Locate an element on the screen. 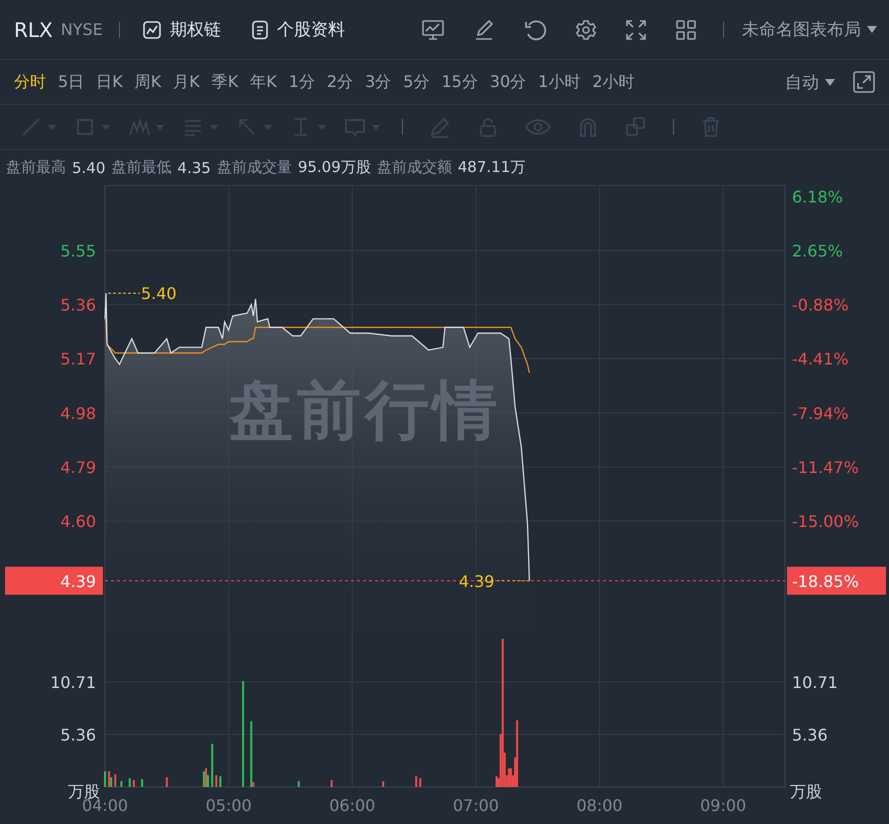  wave-tool-icon is located at coordinates (139, 127).